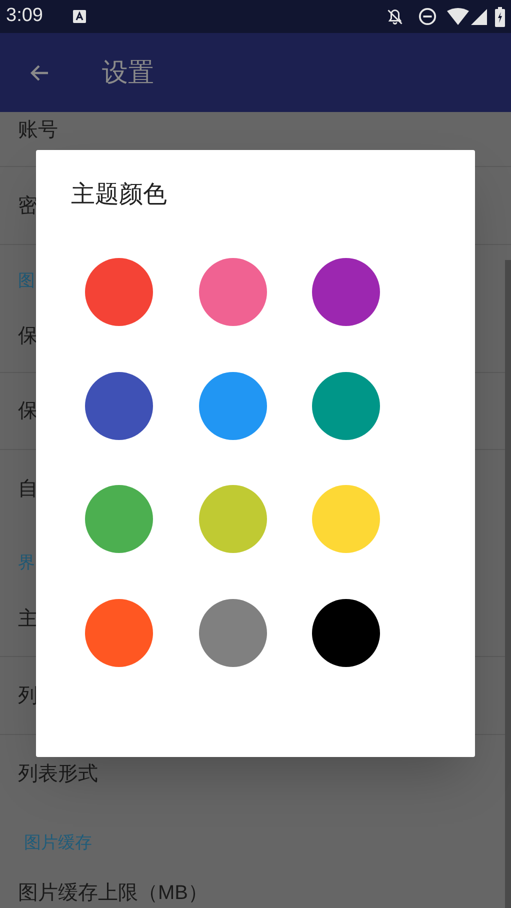 This screenshot has width=511, height=908. I want to click on section-header: 界, so click(26, 563).